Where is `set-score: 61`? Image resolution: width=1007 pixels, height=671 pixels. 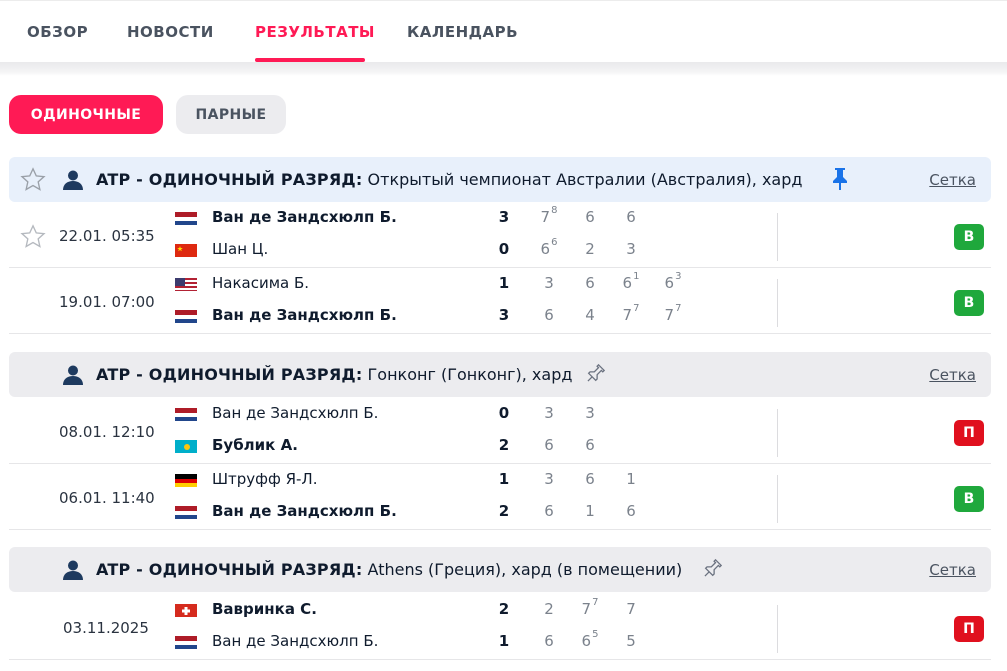 set-score: 61 is located at coordinates (631, 281).